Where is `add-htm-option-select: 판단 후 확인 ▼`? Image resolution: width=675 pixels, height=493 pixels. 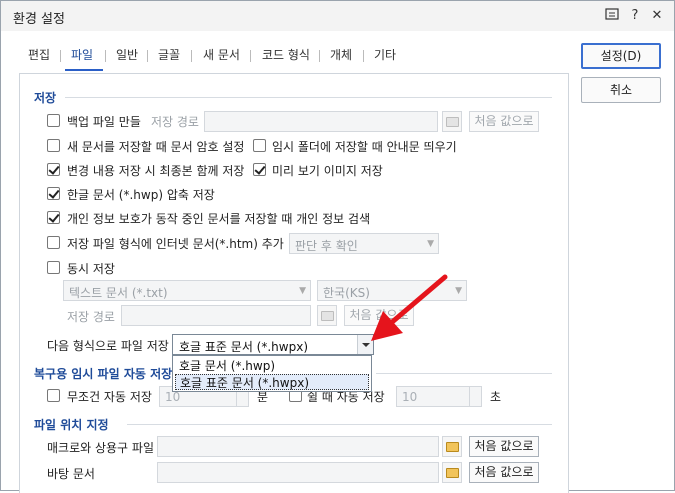
add-htm-option-select: 판단 후 확인 ▼ is located at coordinates (364, 243).